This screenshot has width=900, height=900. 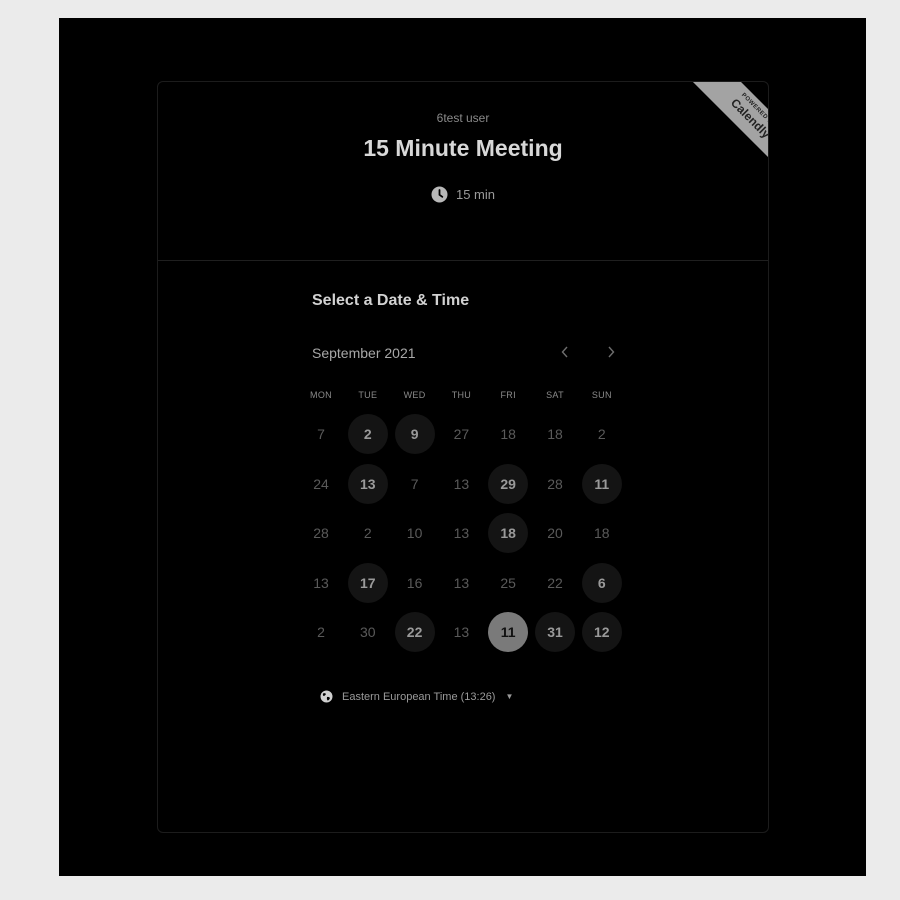 I want to click on day-cell: 30, so click(x=368, y=632).